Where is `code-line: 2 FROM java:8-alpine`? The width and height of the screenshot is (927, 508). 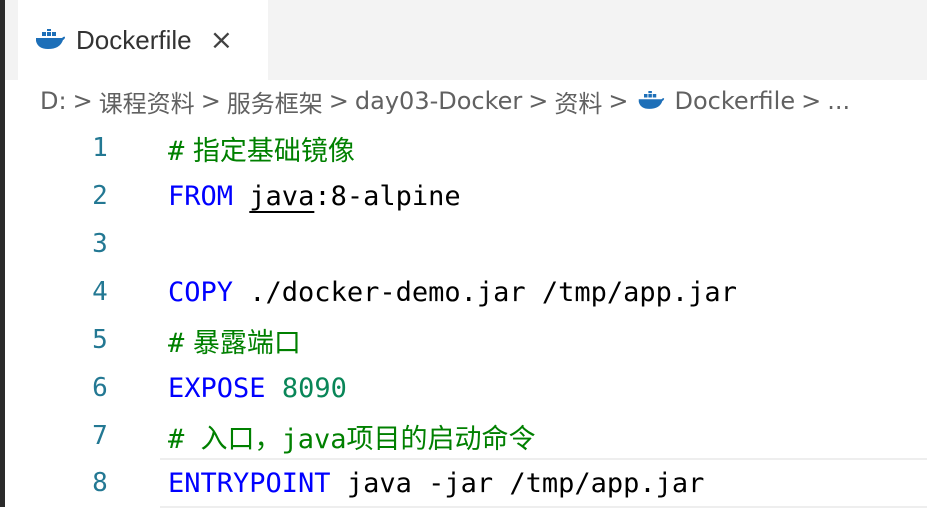
code-line: 2 FROM java:8-alpine is located at coordinates (463, 196).